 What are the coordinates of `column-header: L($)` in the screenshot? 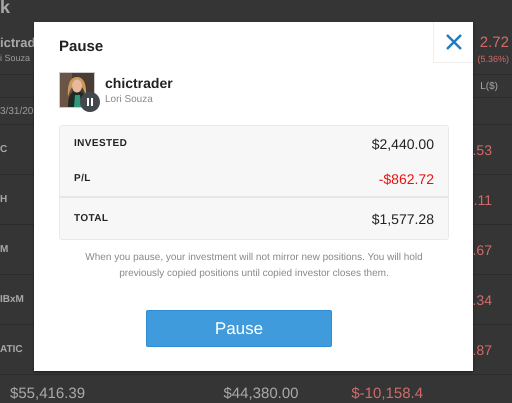 It's located at (489, 86).